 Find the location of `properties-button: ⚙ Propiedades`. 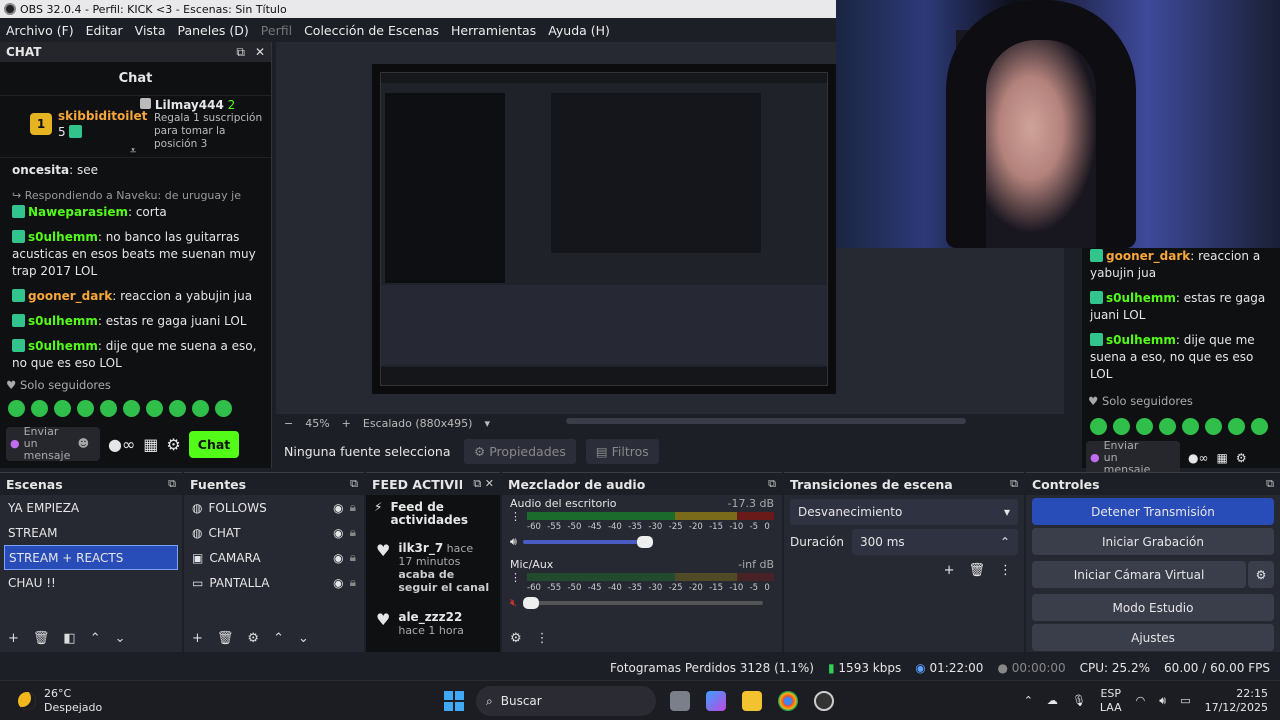

properties-button: ⚙ Propiedades is located at coordinates (520, 451).